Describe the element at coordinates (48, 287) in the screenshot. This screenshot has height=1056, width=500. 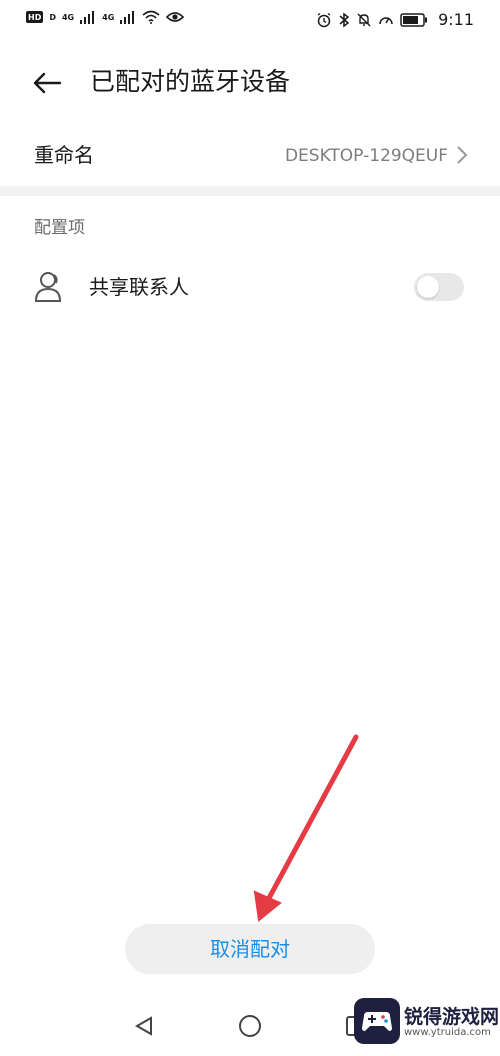
I see `contact-icon` at that location.